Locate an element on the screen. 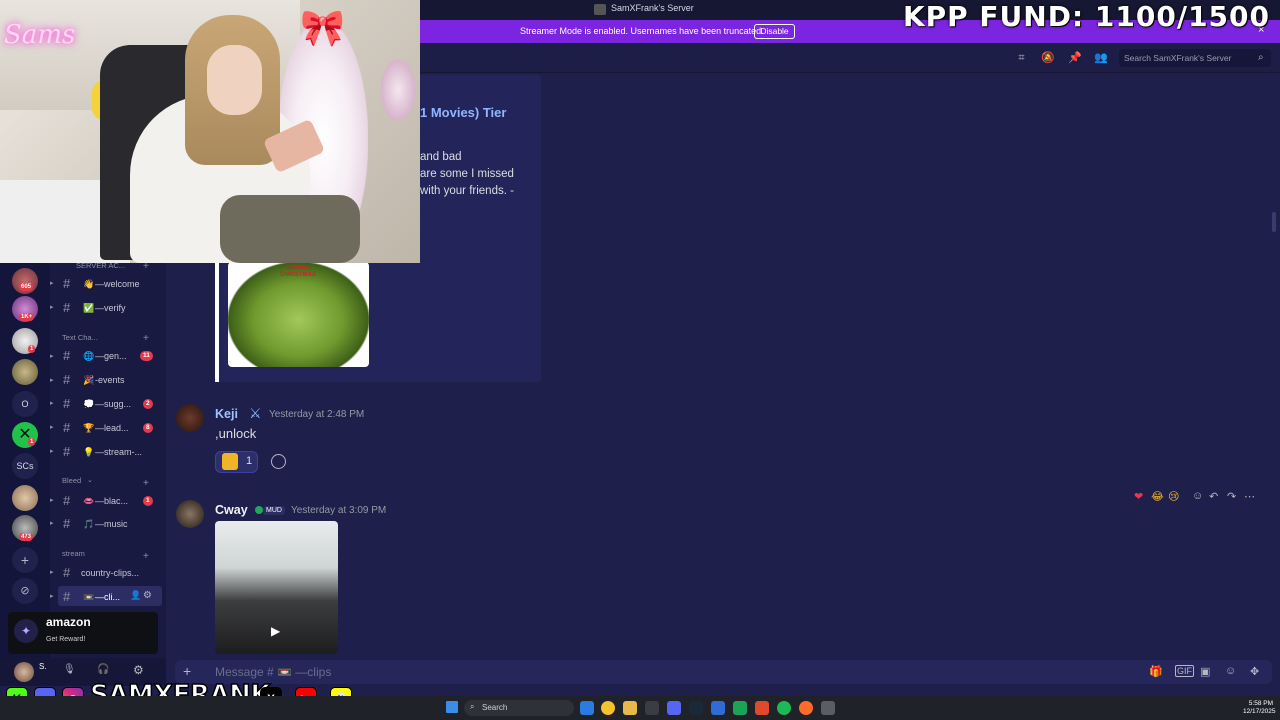 The width and height of the screenshot is (1280, 720). edge-icon is located at coordinates (587, 708).